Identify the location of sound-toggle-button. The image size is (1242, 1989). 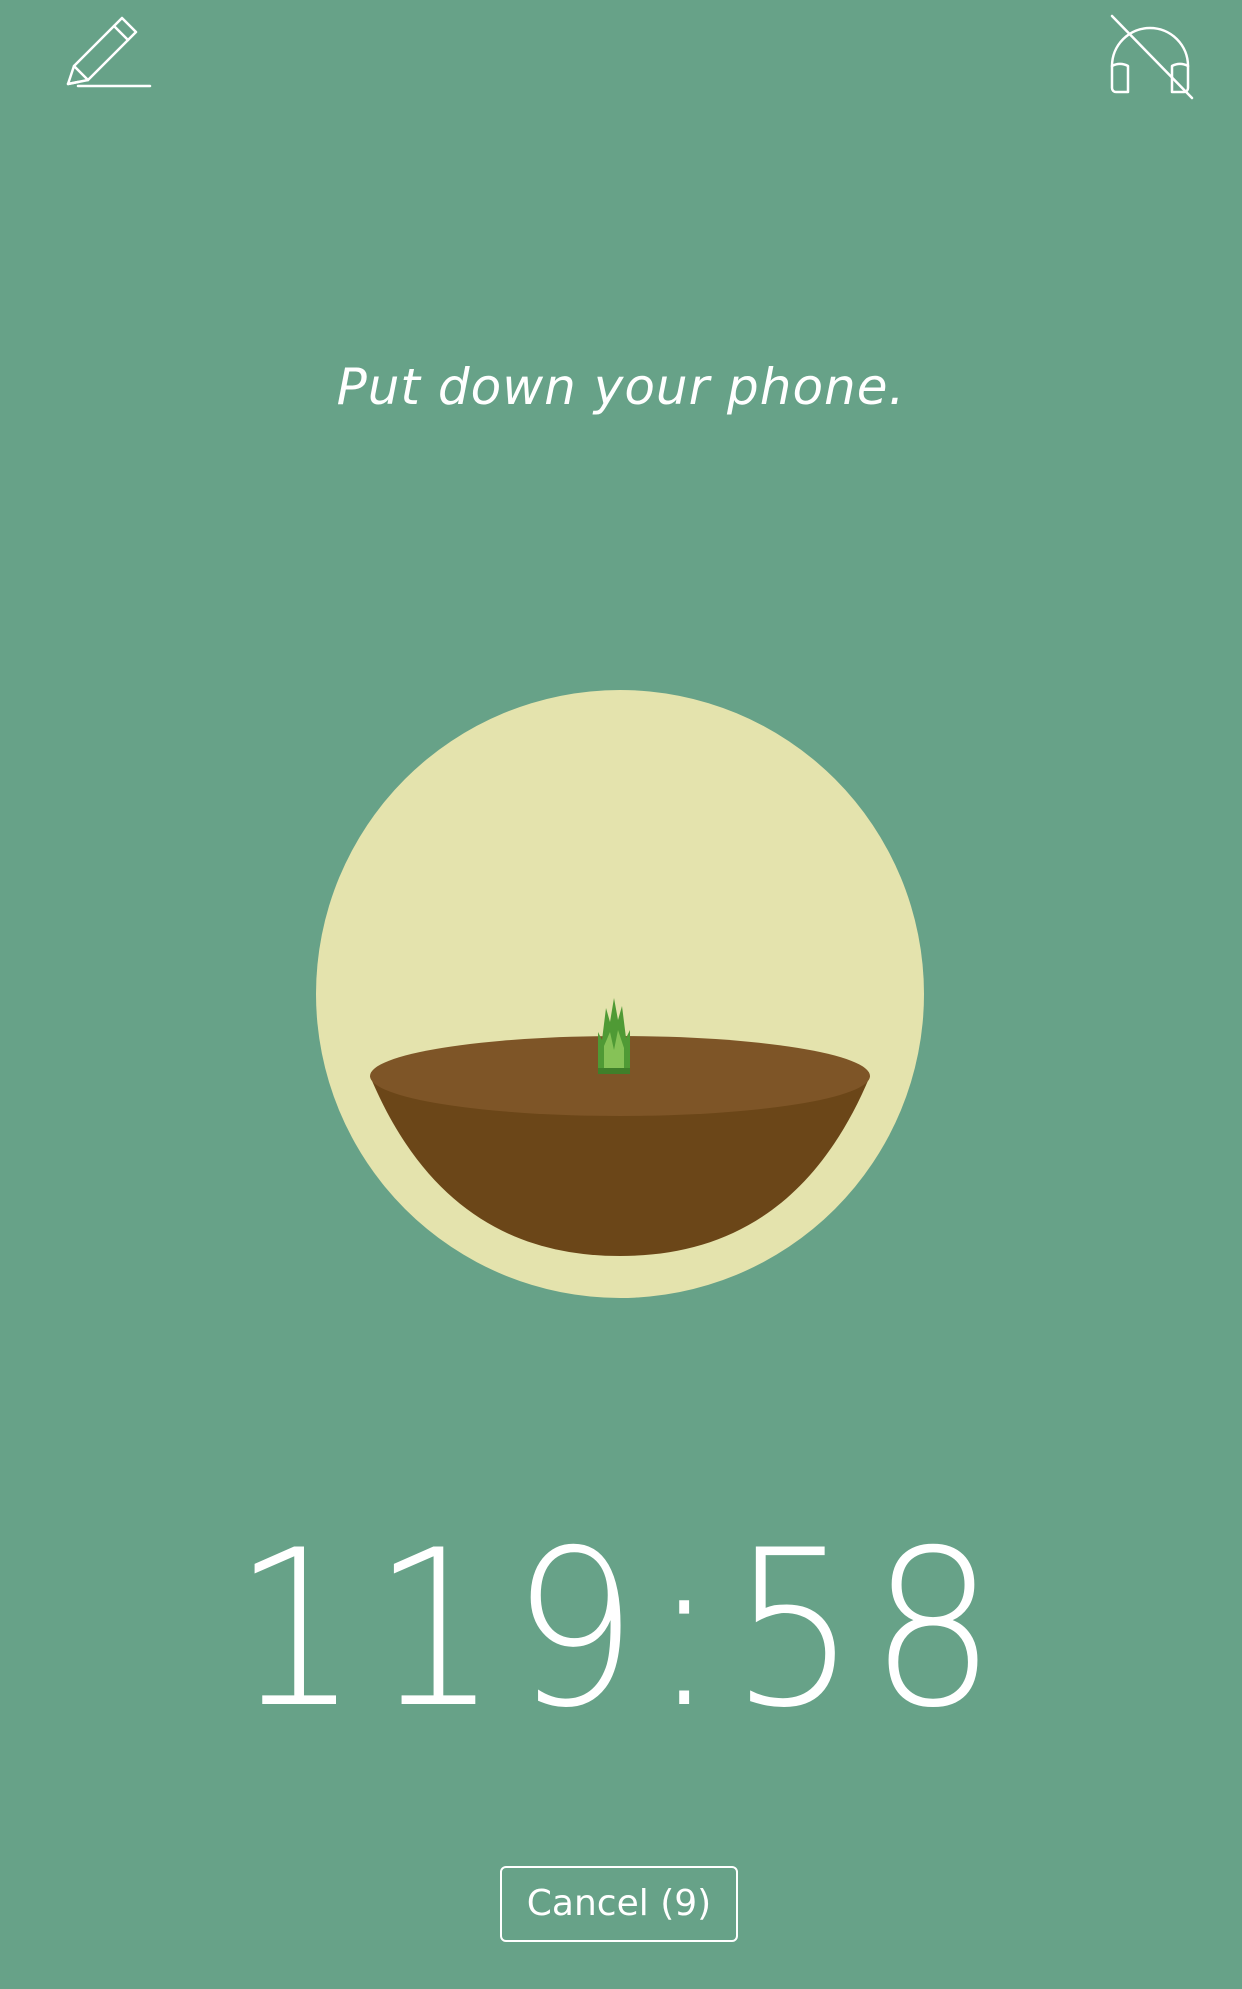
(1150, 56).